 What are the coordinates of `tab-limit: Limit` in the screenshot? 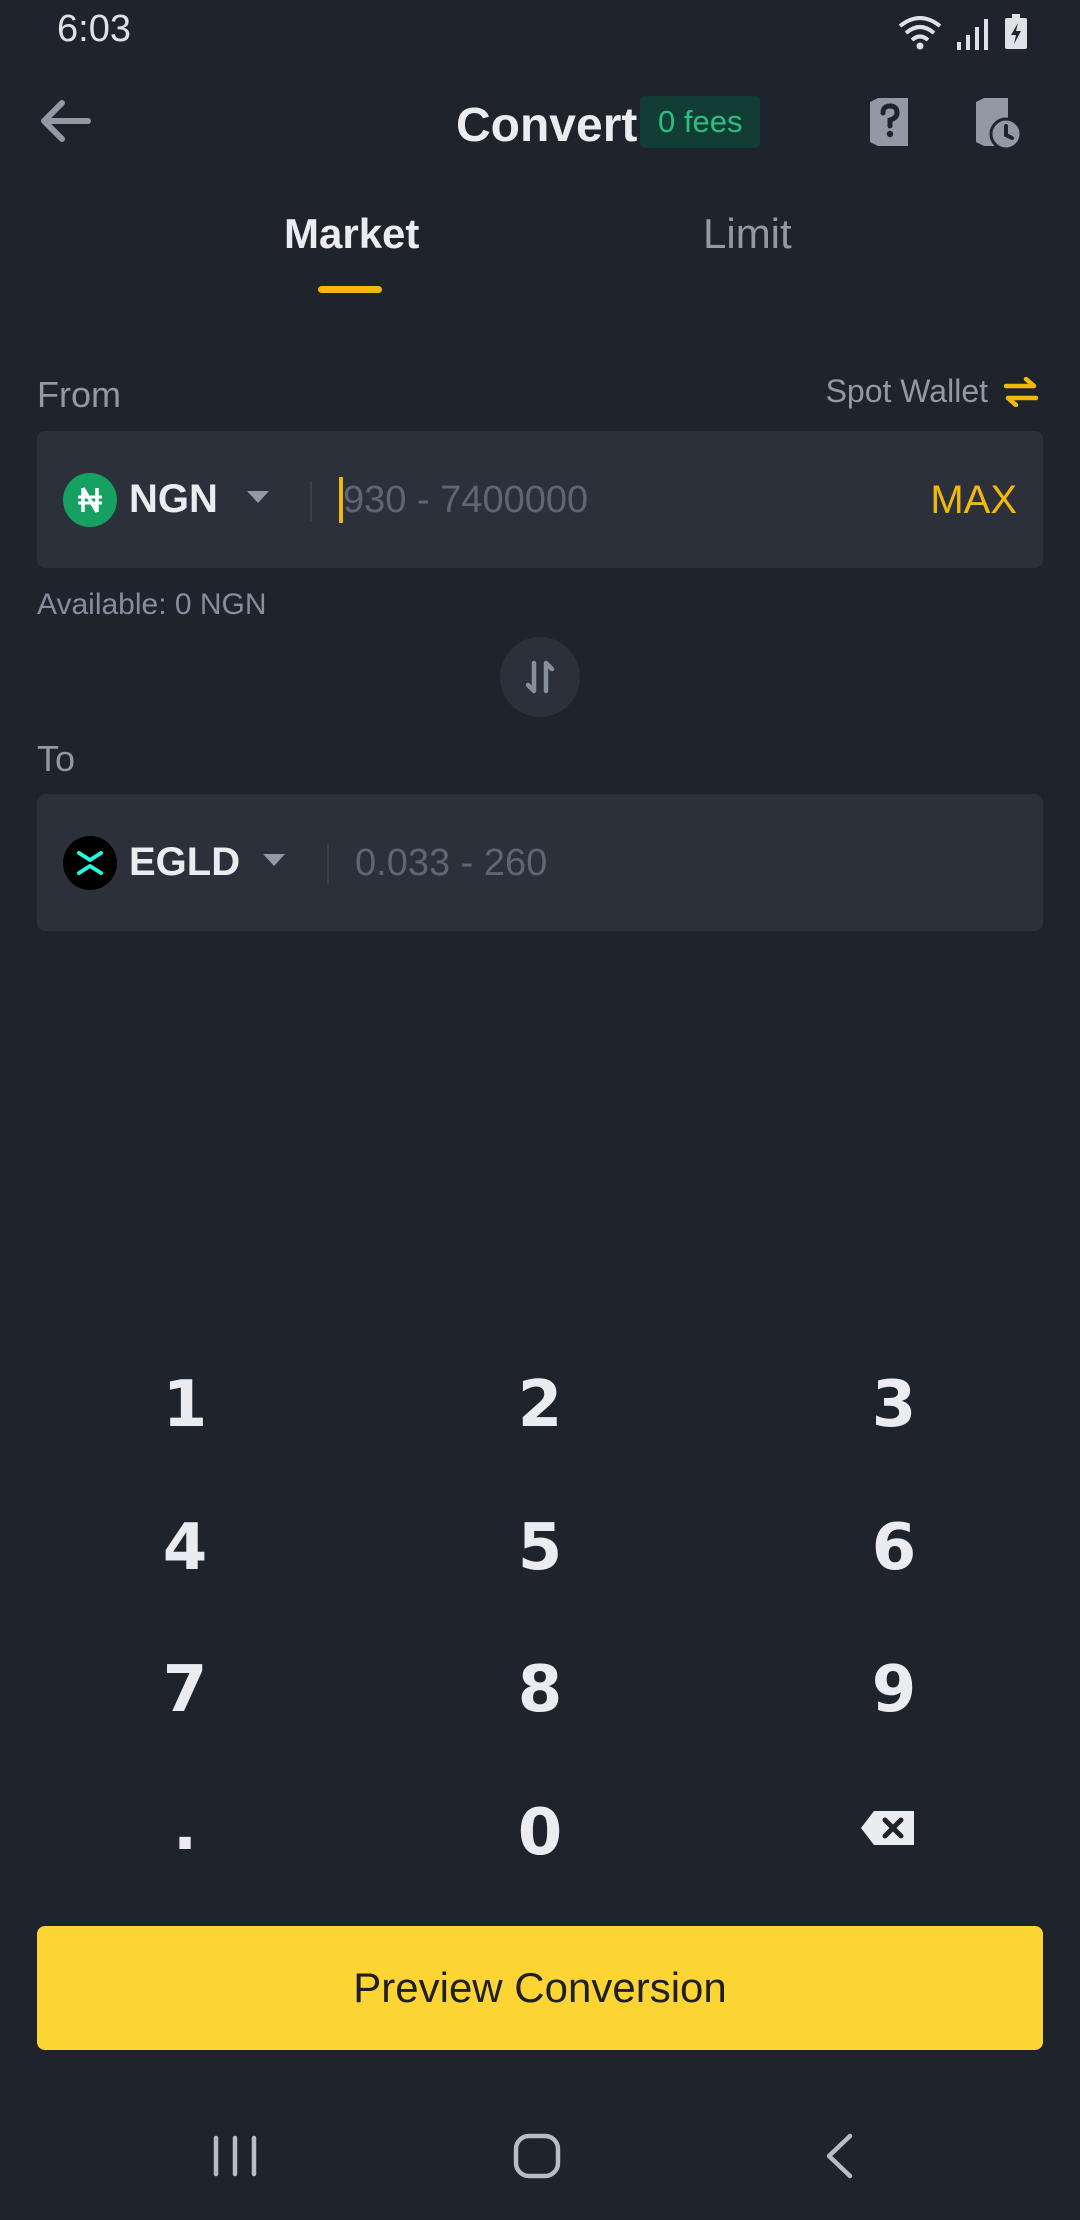 It's located at (747, 234).